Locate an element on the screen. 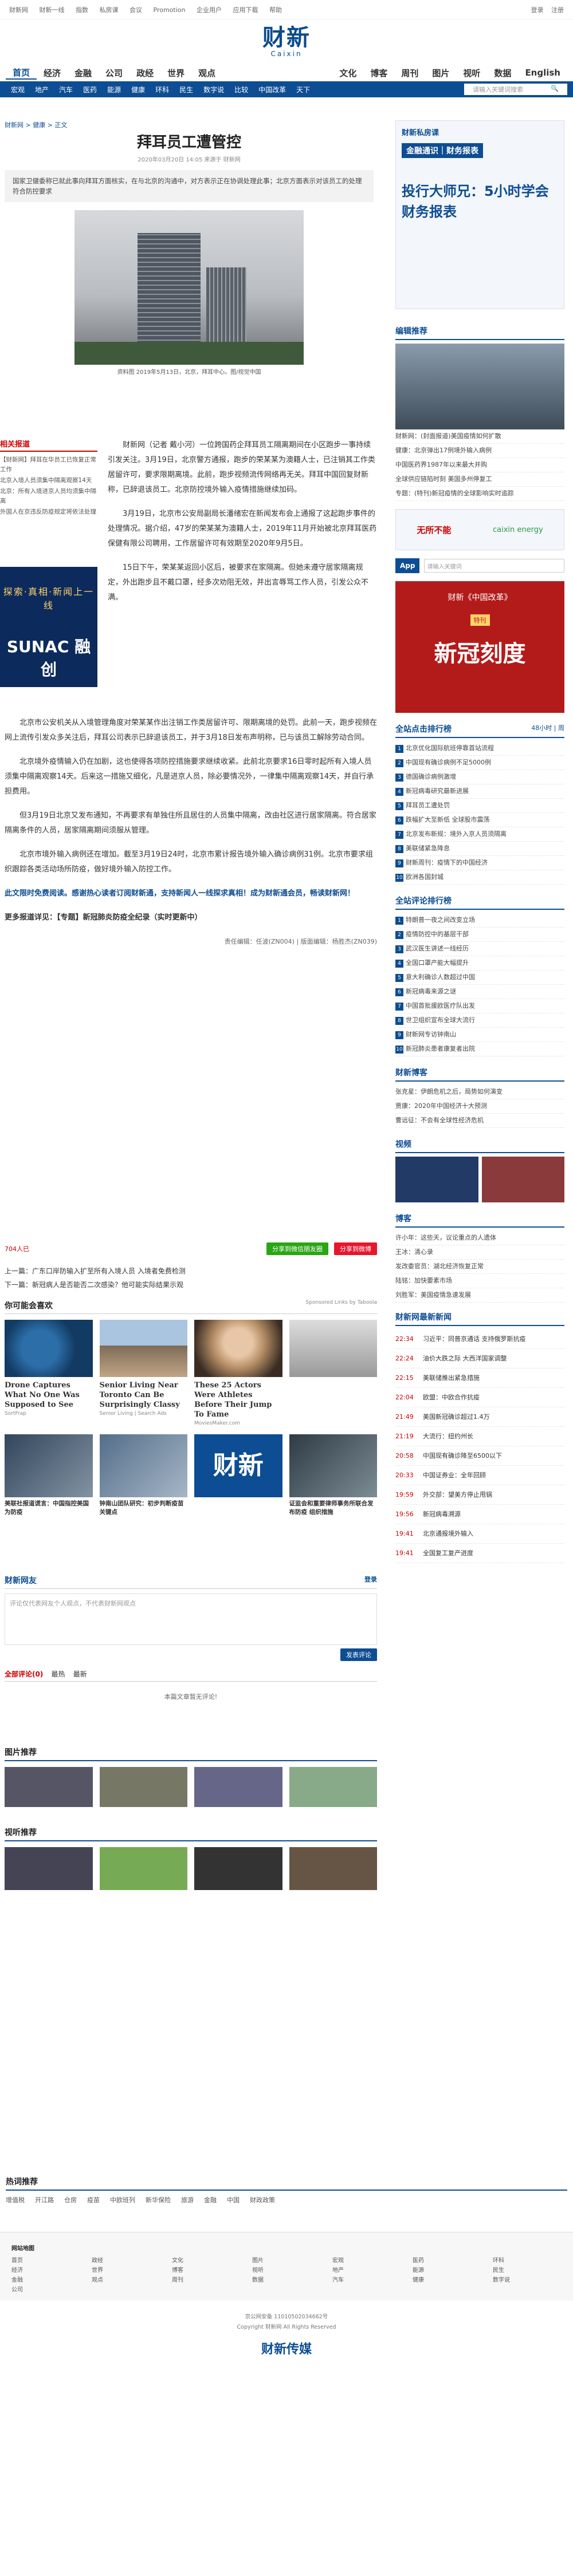 The width and height of the screenshot is (573, 2576). sitemap-link: 经济 is located at coordinates (17, 2270).